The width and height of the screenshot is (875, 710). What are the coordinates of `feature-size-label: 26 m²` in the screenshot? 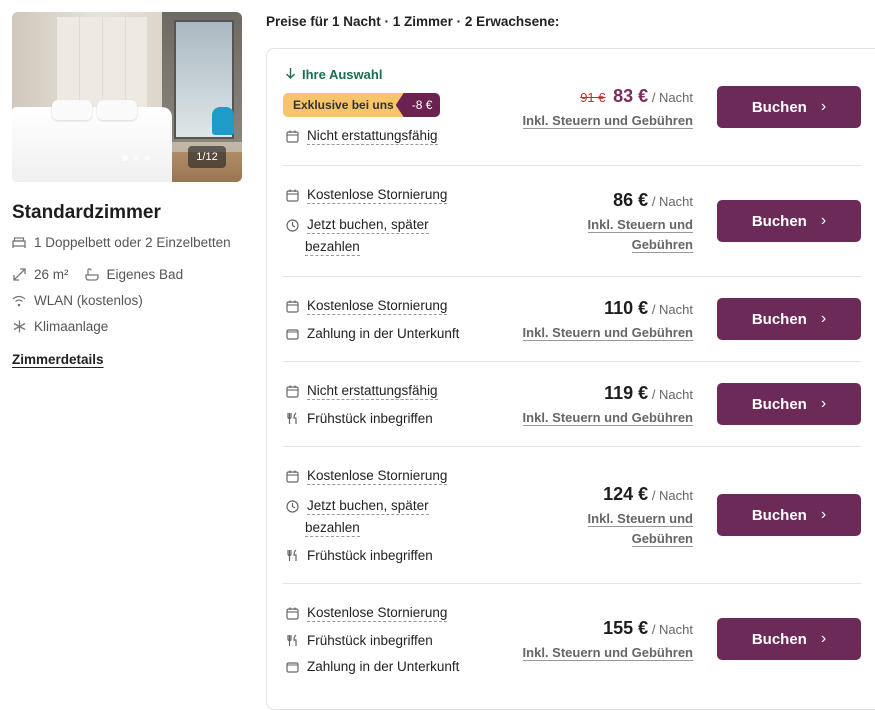 It's located at (51, 274).